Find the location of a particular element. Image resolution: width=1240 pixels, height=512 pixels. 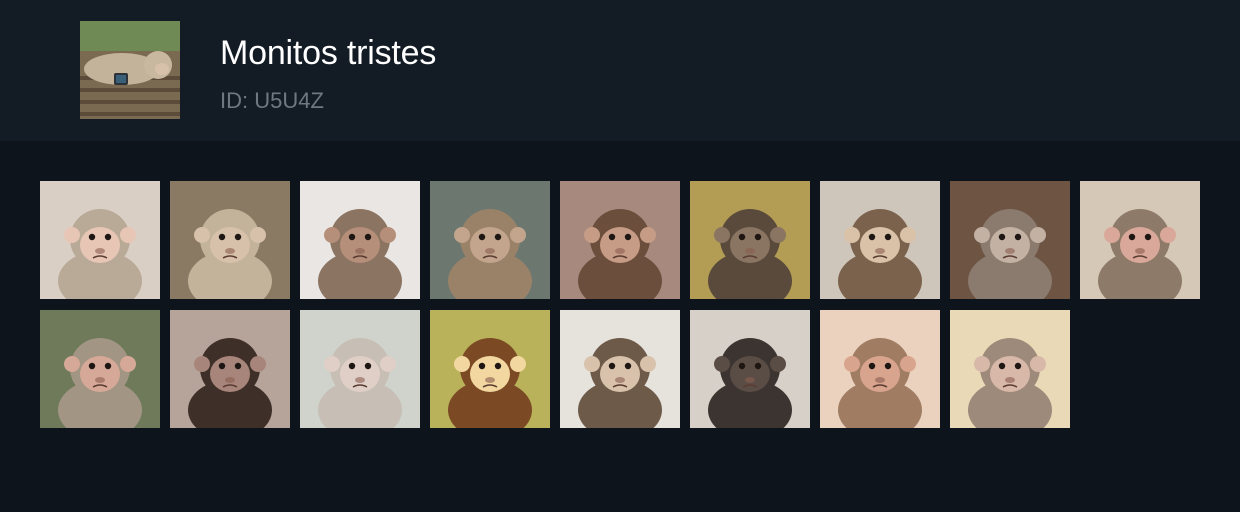

back-view-monkey-sticker is located at coordinates (750, 369).